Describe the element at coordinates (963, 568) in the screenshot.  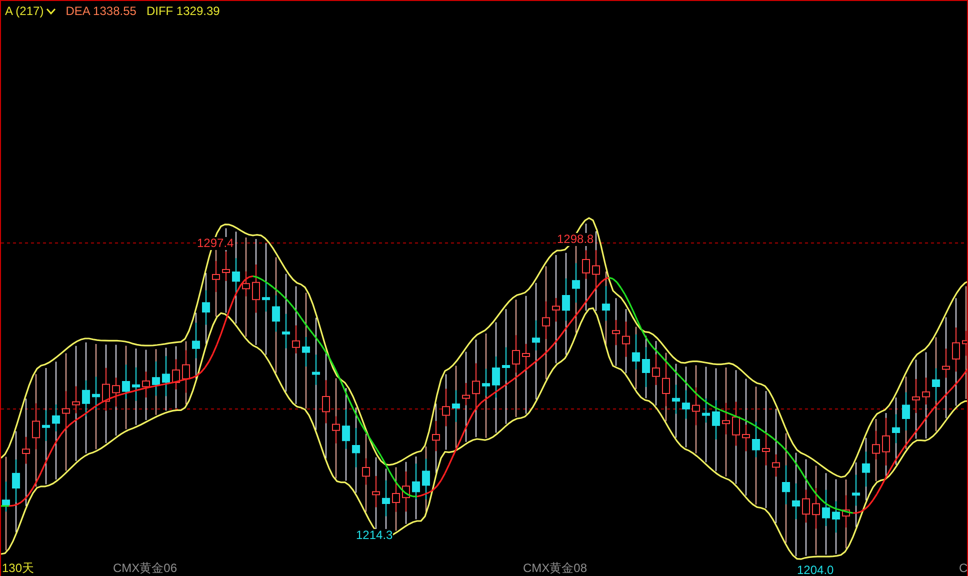
I see `contract-label: C` at that location.